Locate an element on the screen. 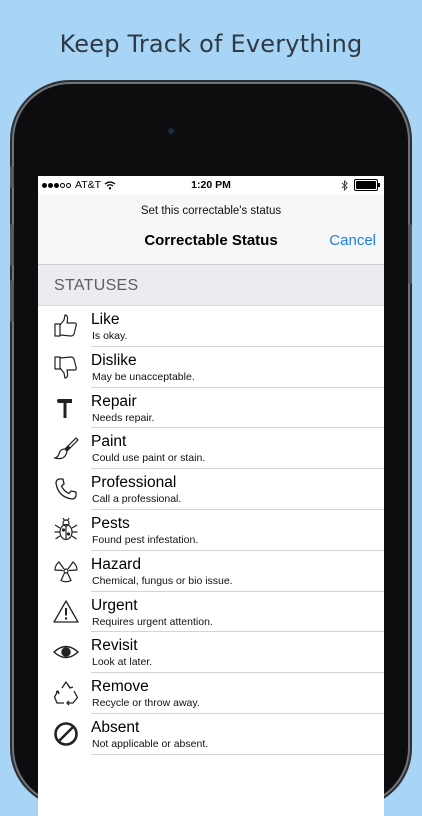 This screenshot has height=816, width=422. status-subtitle: Look at later. is located at coordinates (122, 662).